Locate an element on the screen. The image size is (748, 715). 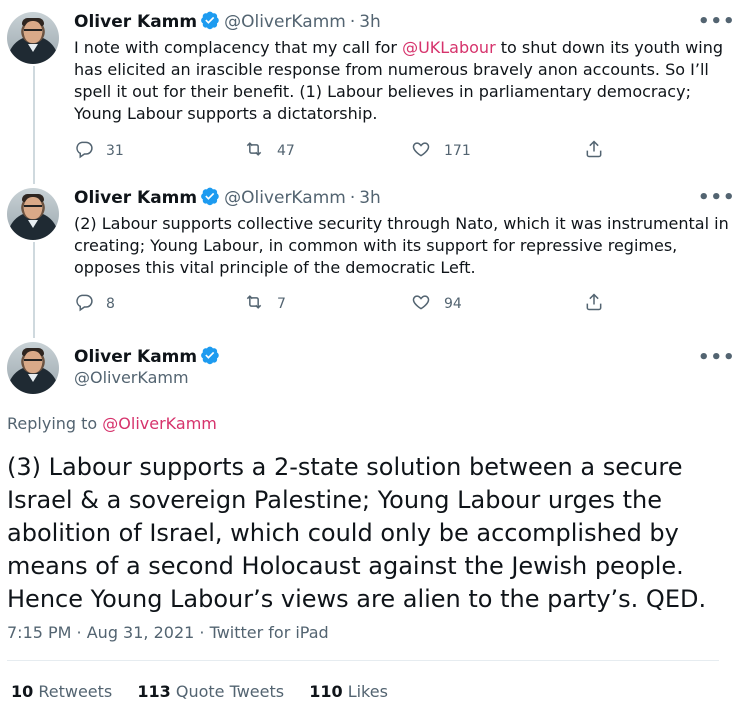
reply-count: 8 is located at coordinates (110, 304).